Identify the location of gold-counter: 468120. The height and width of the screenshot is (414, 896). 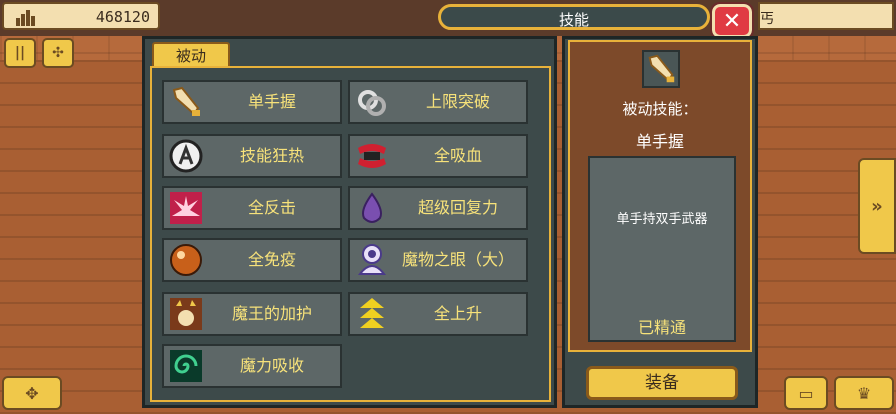
(81, 16).